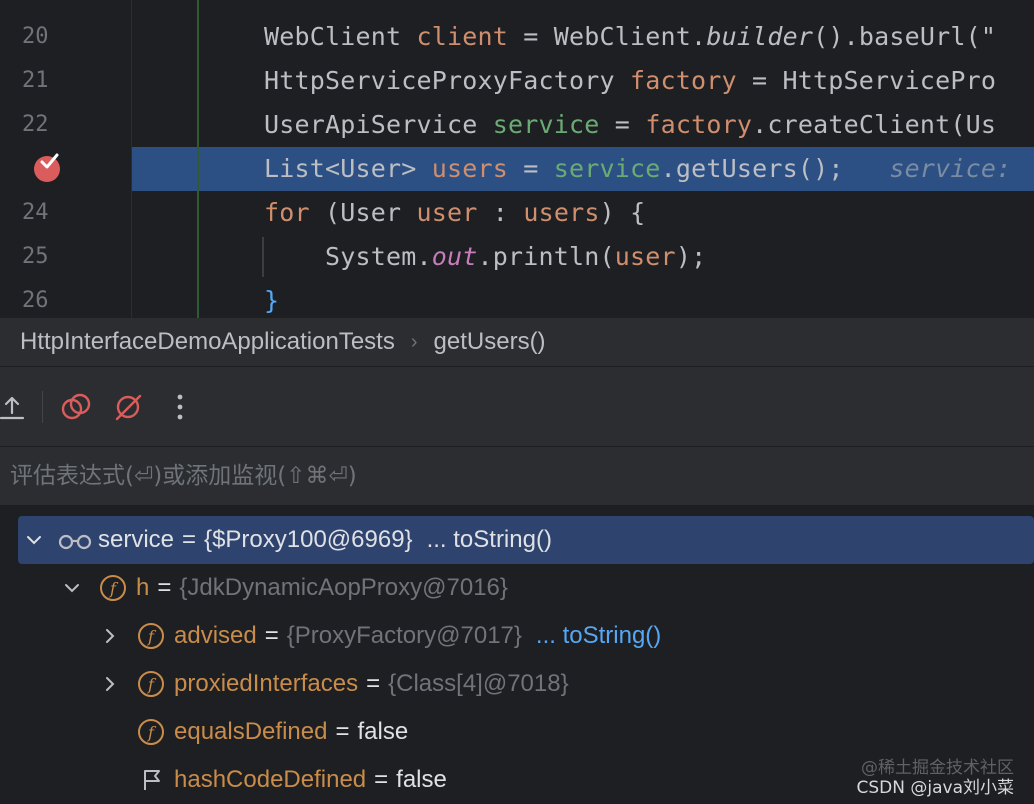  Describe the element at coordinates (874, 124) in the screenshot. I see `code-token: .createClient(Us` at that location.